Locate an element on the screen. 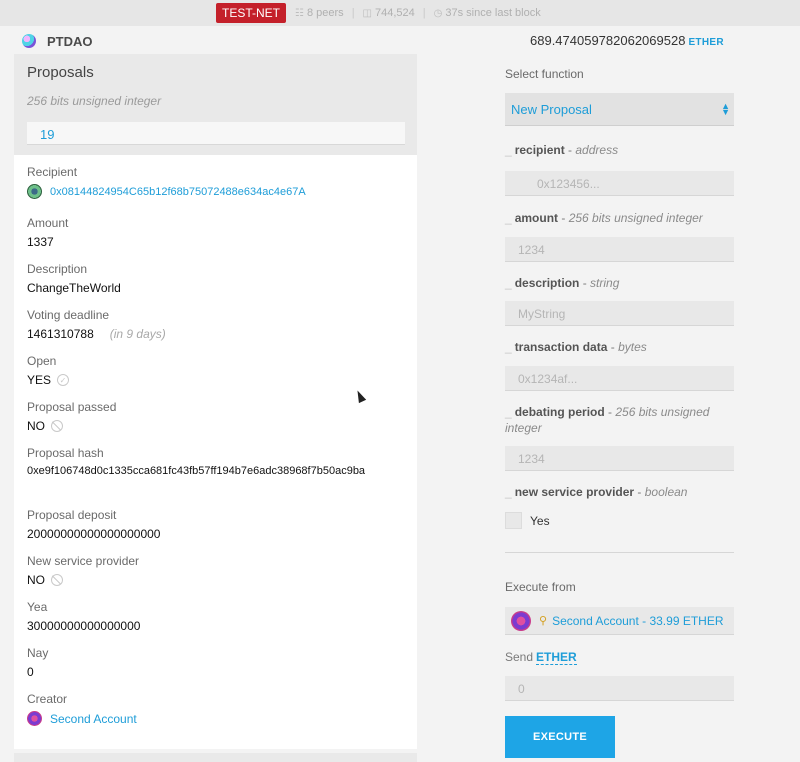 The image size is (800, 762). field-amount: Amount 1337 is located at coordinates (48, 232).